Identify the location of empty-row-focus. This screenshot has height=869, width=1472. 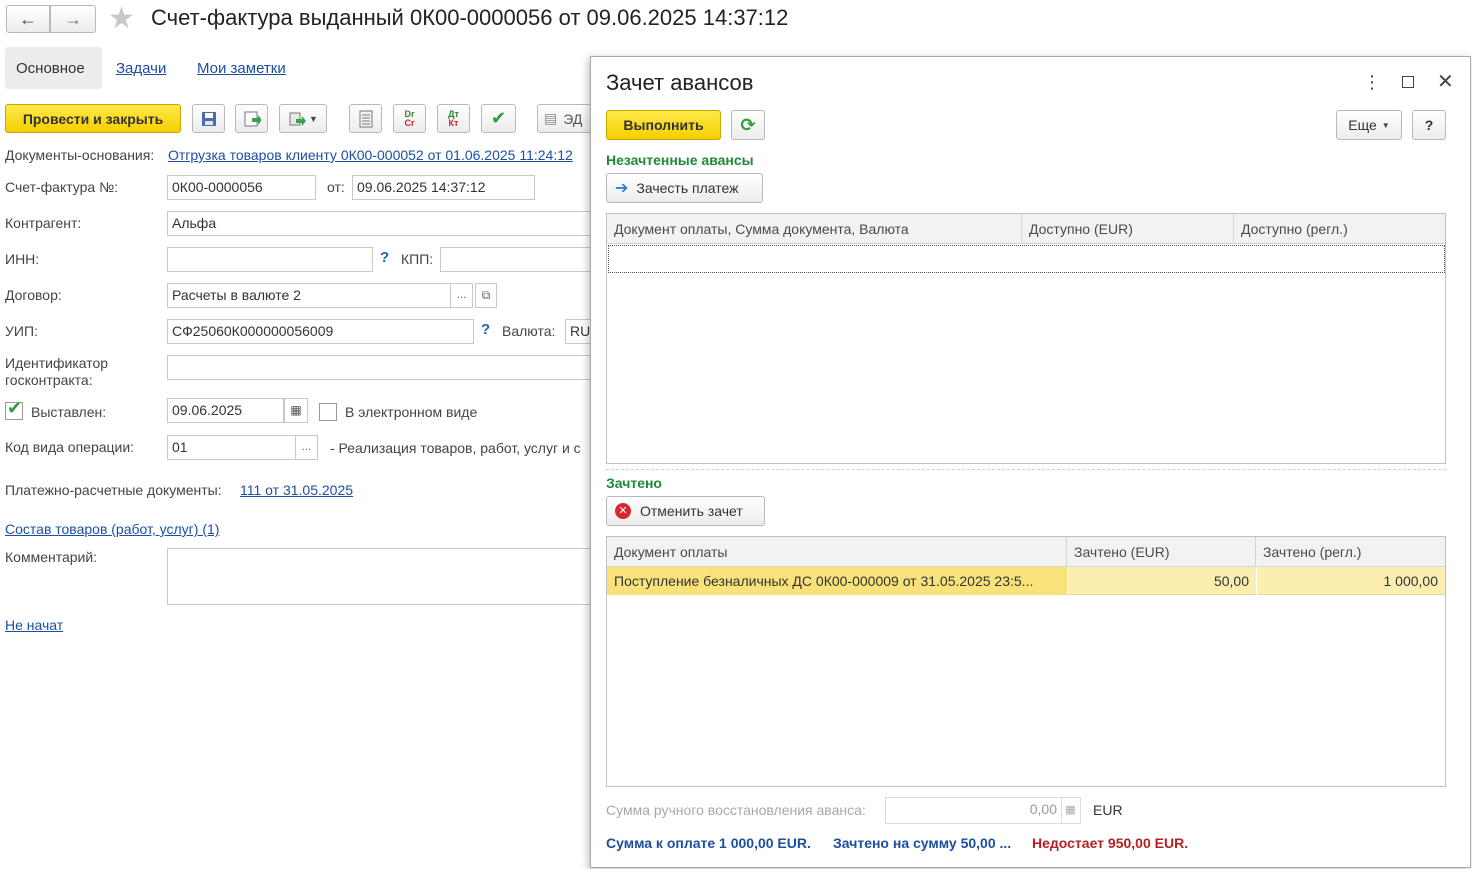
(1026, 259).